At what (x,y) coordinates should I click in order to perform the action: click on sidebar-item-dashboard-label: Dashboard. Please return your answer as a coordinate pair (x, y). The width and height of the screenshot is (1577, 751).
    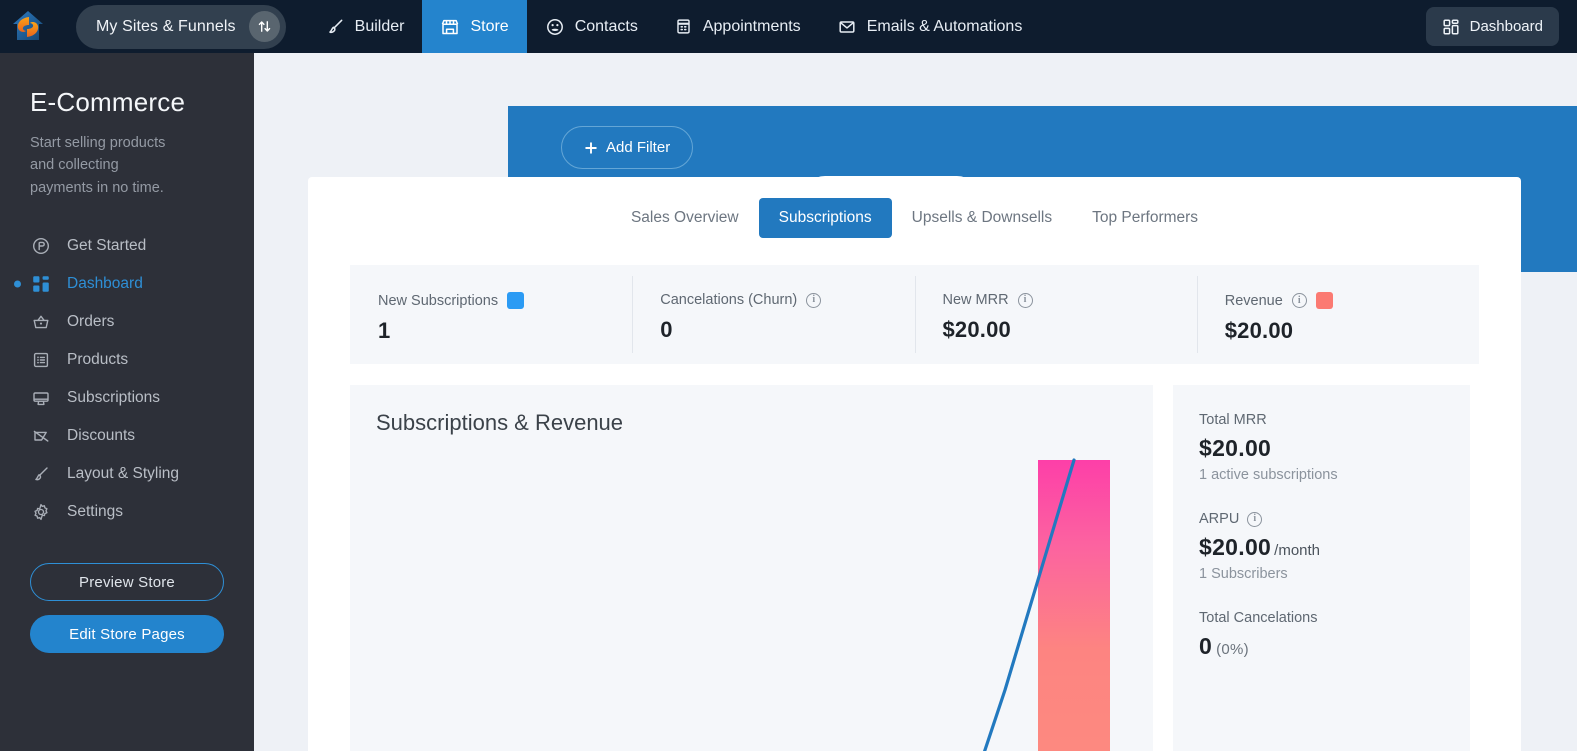
    Looking at the image, I should click on (105, 284).